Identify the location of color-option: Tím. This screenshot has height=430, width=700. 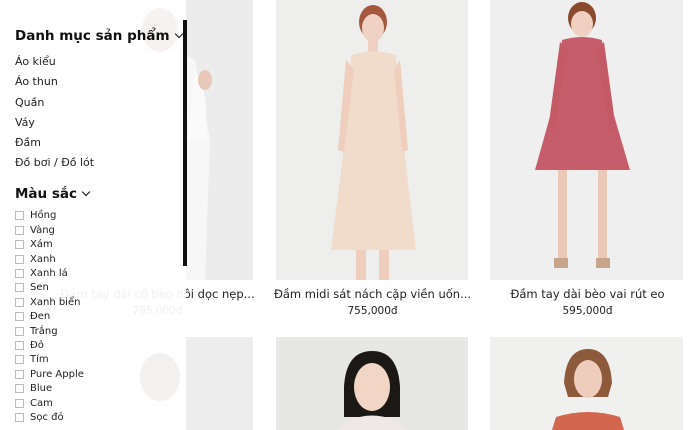
(100, 360).